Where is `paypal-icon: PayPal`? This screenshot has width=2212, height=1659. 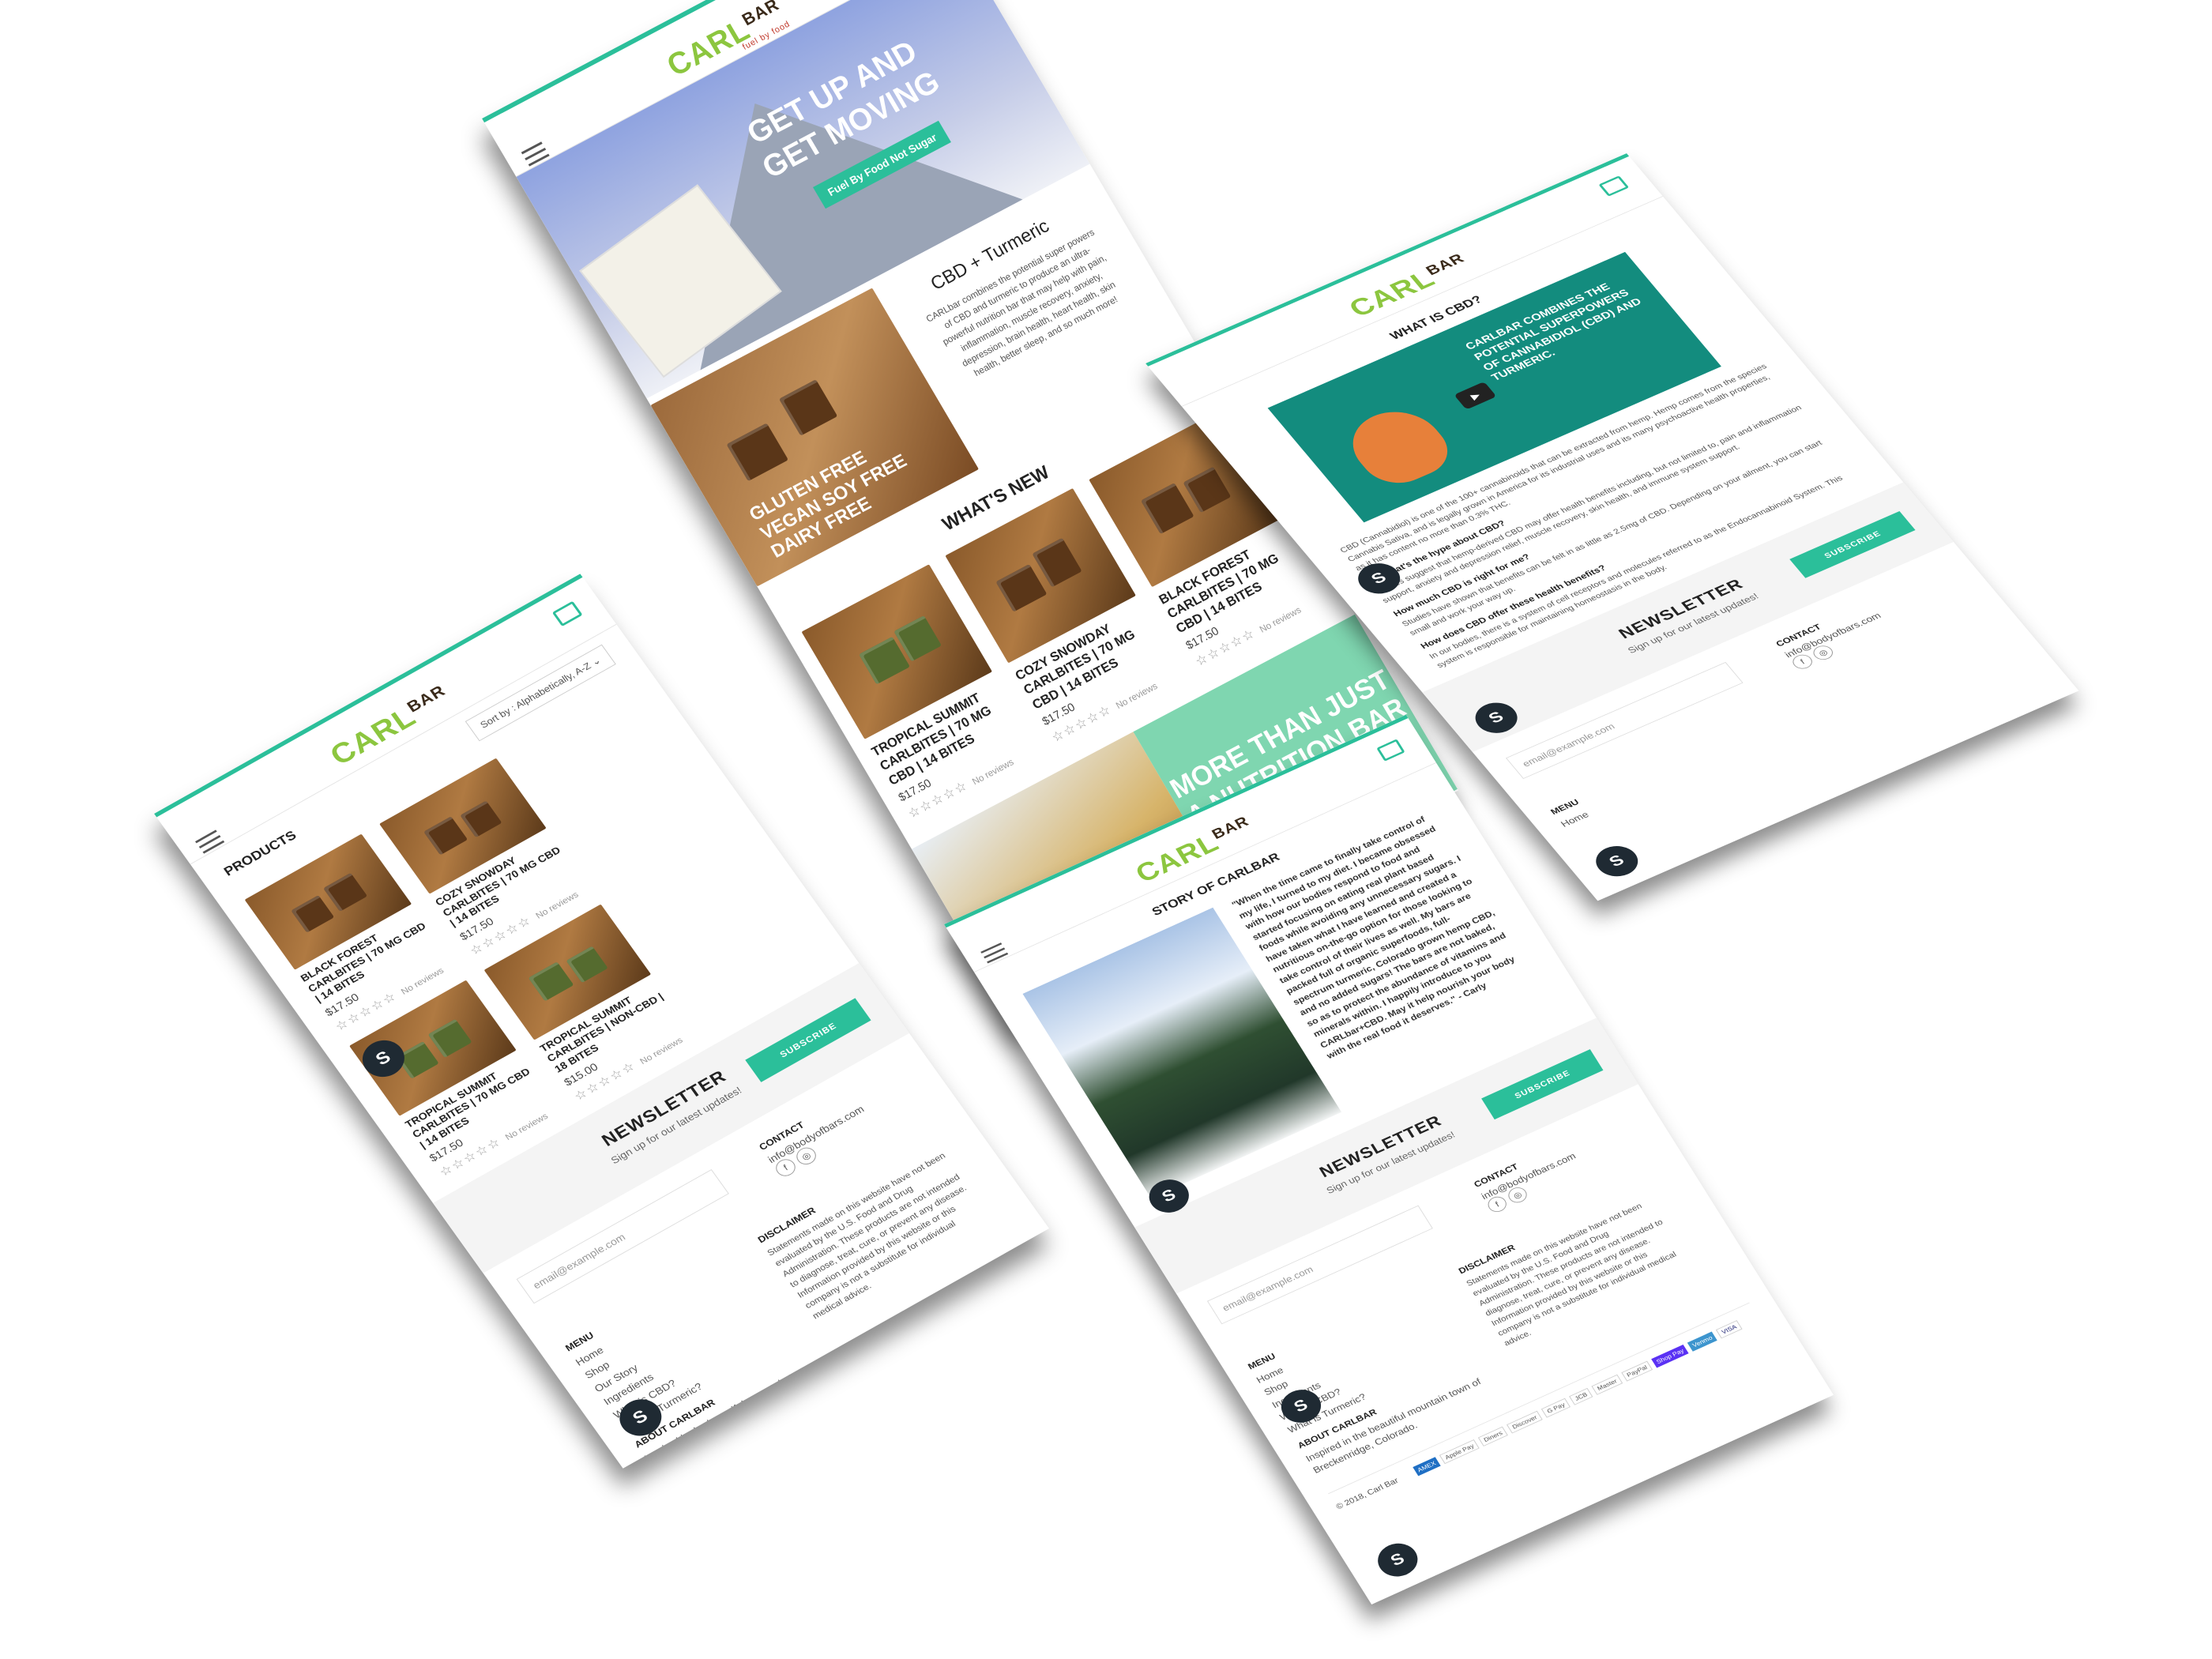 paypal-icon: PayPal is located at coordinates (1637, 1371).